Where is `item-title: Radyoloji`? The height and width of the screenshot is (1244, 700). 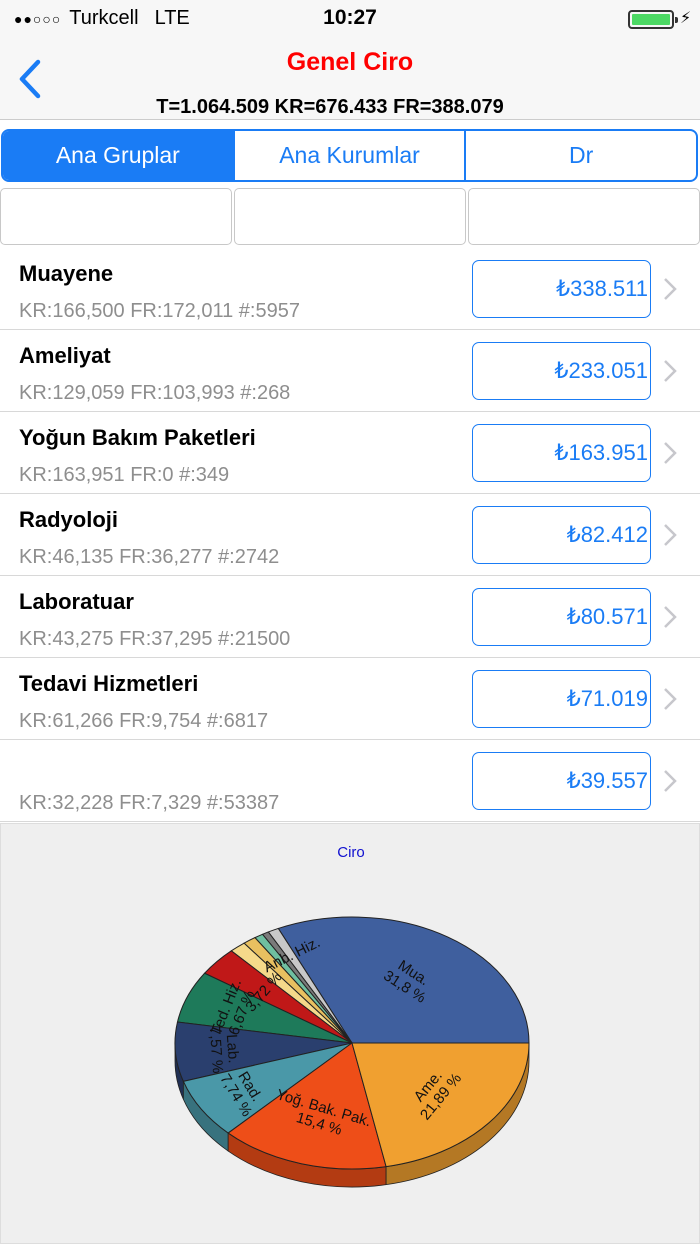
item-title: Radyoloji is located at coordinates (69, 519).